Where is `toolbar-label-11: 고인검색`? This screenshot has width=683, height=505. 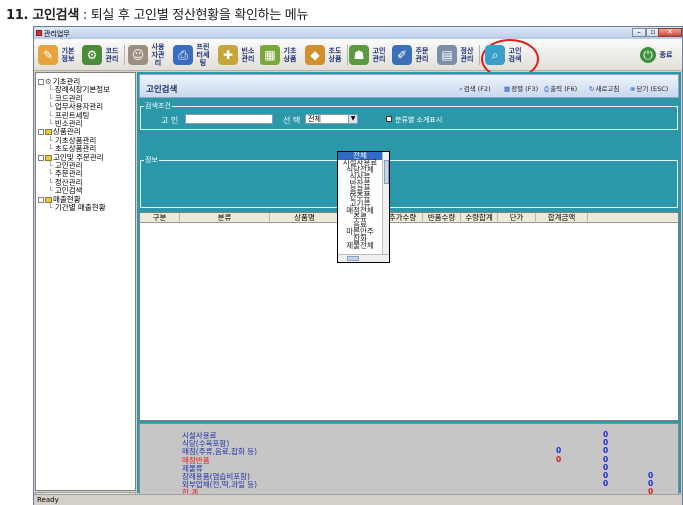 toolbar-label-11: 고인검색 is located at coordinates (515, 55).